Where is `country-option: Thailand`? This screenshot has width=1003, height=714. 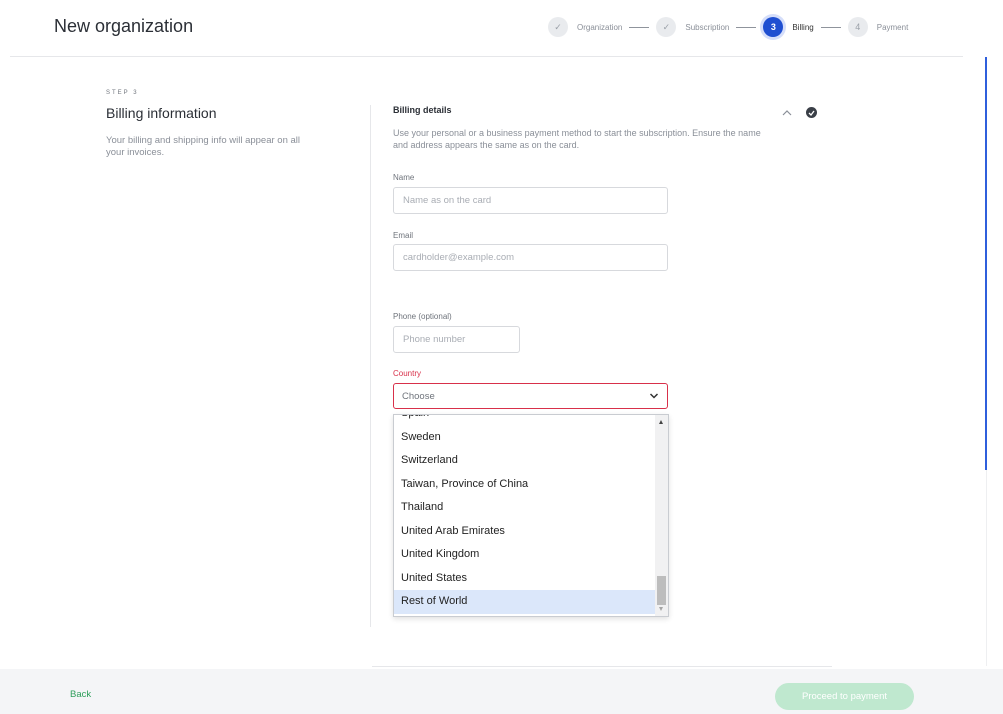
country-option: Thailand is located at coordinates (525, 508).